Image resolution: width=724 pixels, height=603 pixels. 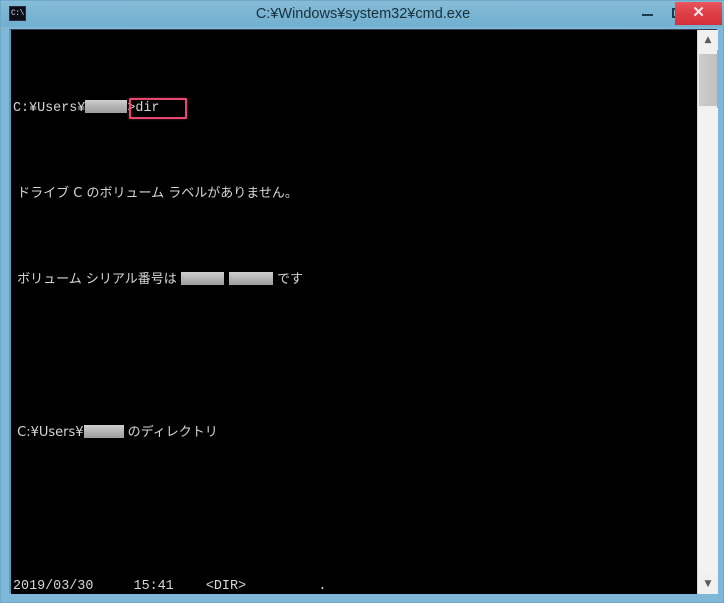 What do you see at coordinates (708, 80) in the screenshot?
I see `scrollbar-thumb` at bounding box center [708, 80].